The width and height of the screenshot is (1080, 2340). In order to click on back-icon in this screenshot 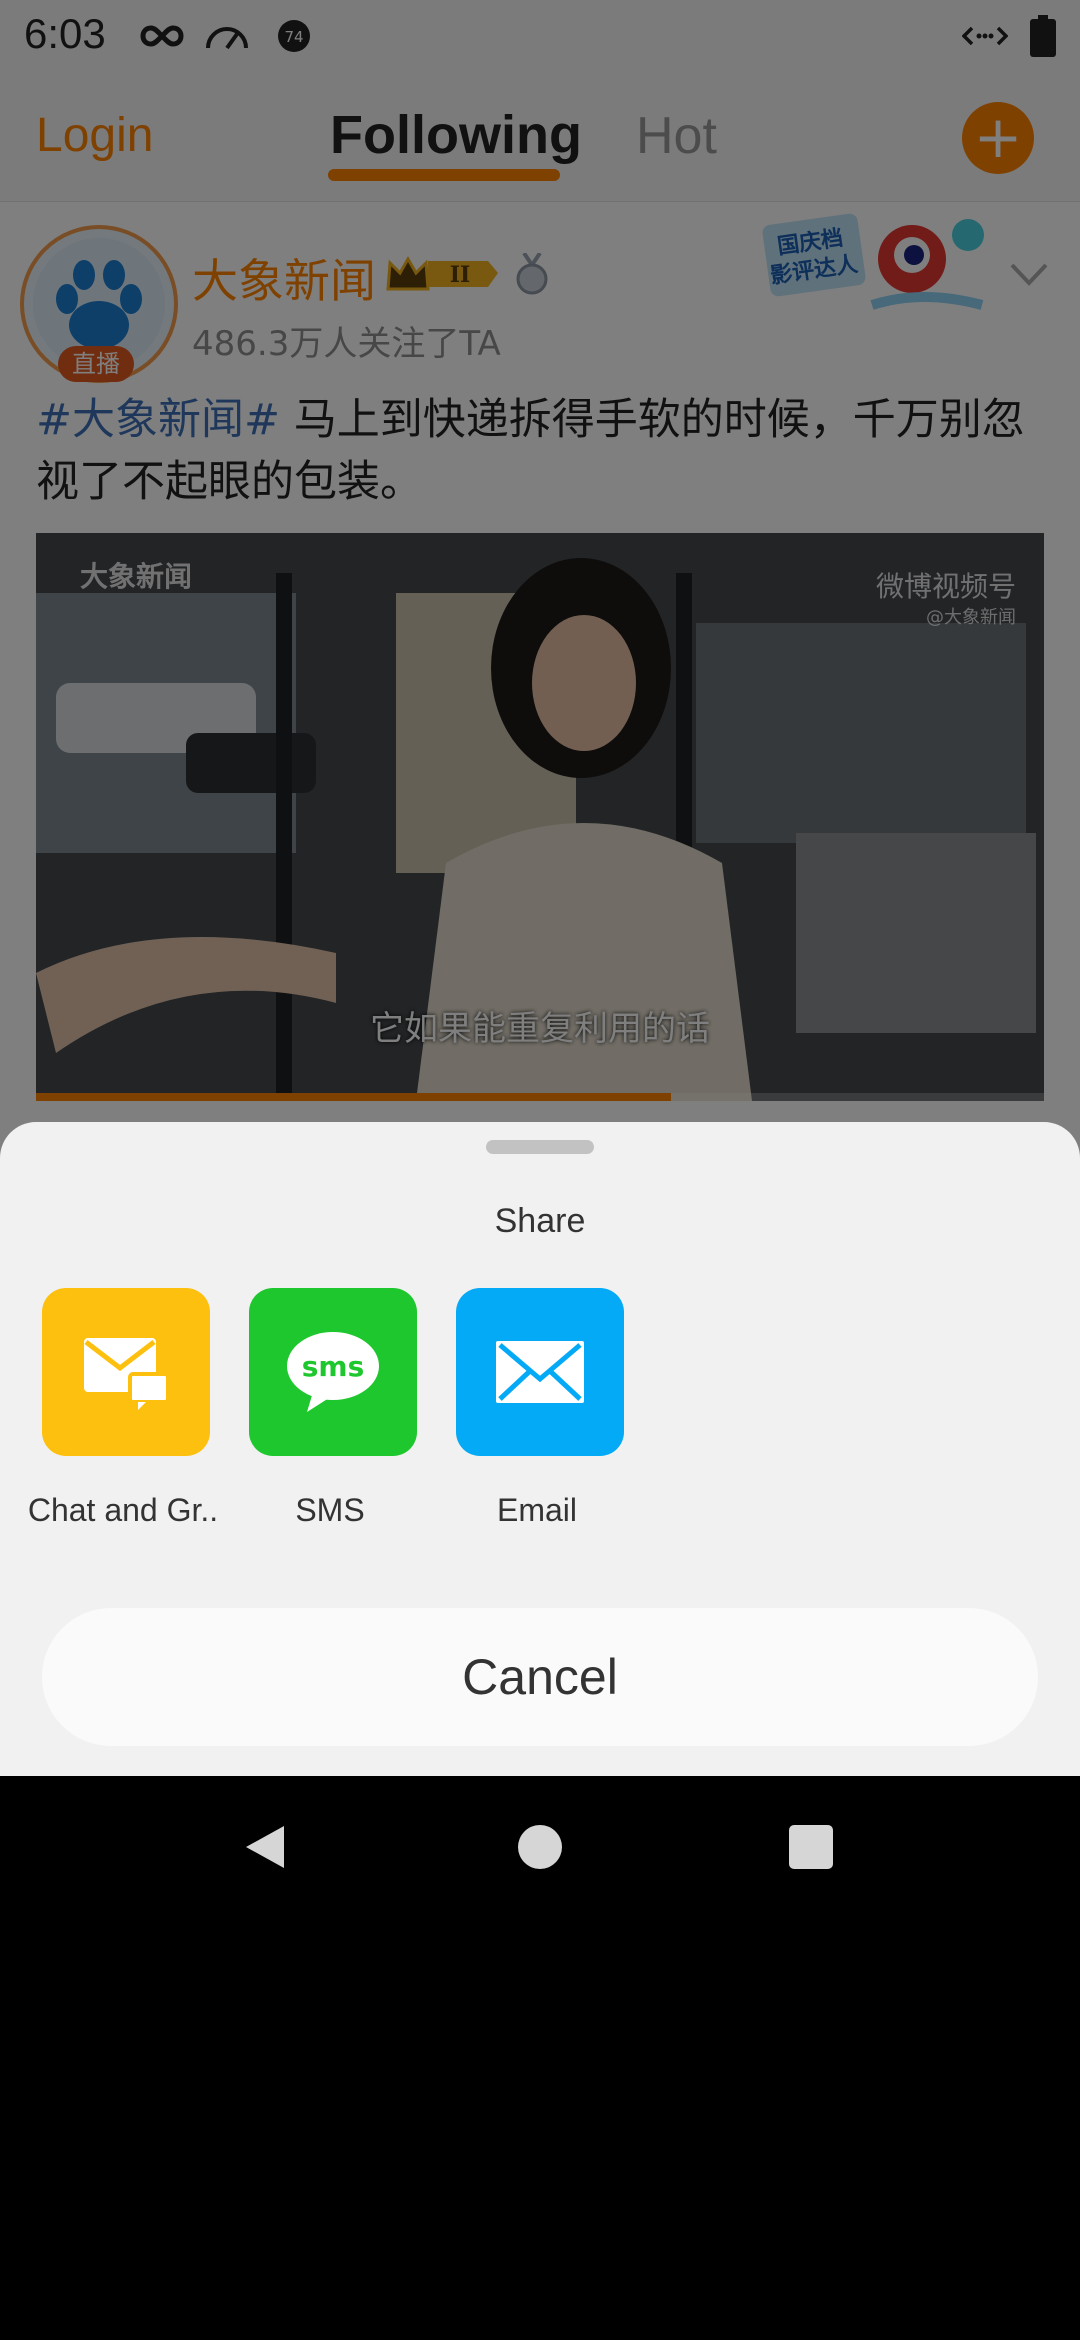, I will do `click(265, 1847)`.